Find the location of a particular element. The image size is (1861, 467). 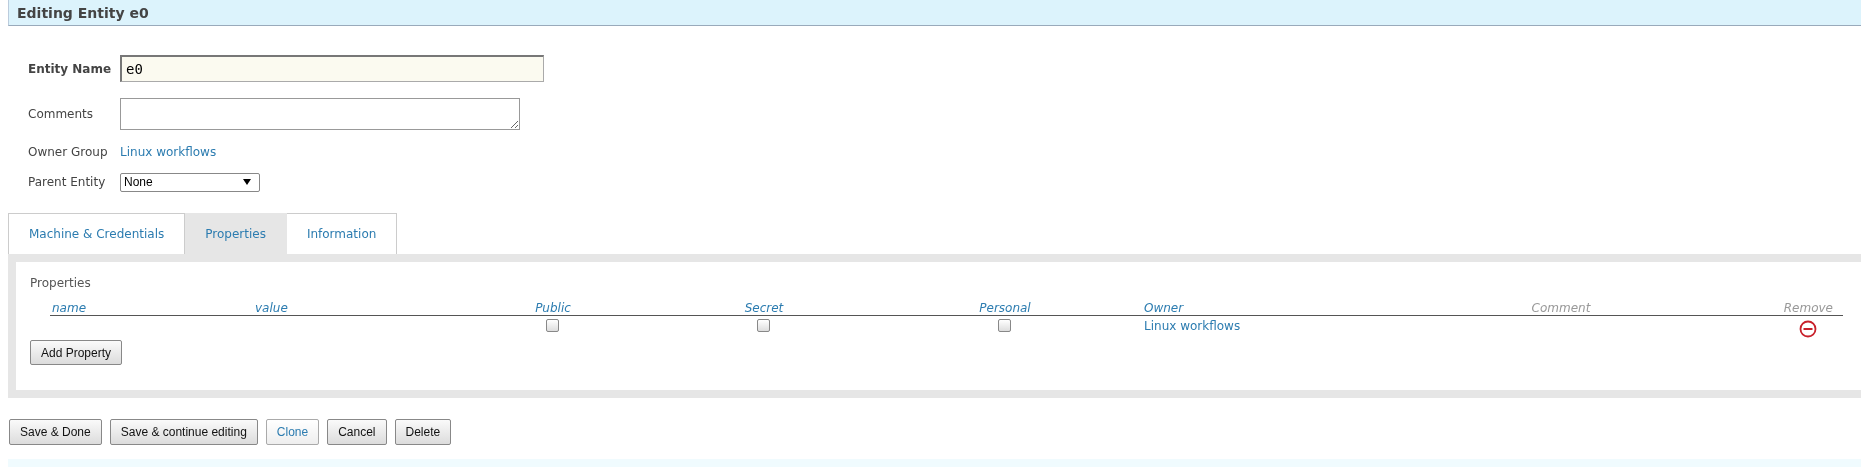

owner-group-link: Linux workflows is located at coordinates (168, 152).